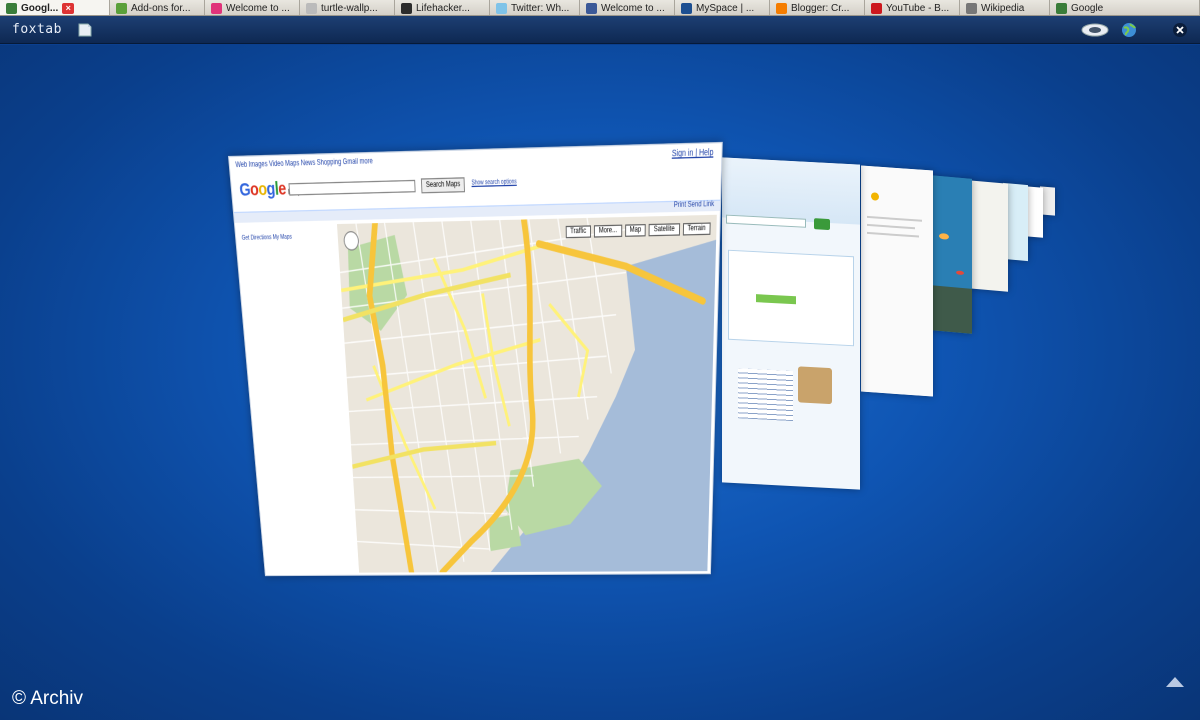 The image size is (1200, 720). I want to click on maps-side-links: Get Directions My Maps, so click(288, 237).